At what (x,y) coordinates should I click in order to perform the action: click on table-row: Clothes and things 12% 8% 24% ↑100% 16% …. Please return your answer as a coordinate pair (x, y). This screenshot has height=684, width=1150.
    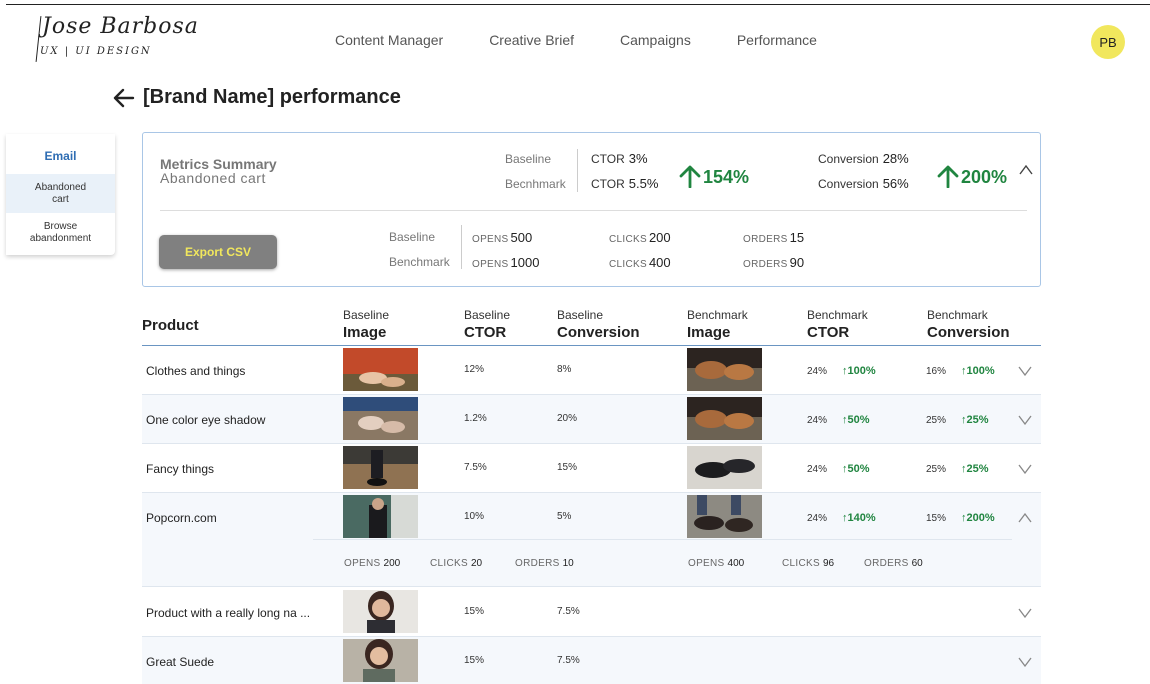
    Looking at the image, I should click on (591, 370).